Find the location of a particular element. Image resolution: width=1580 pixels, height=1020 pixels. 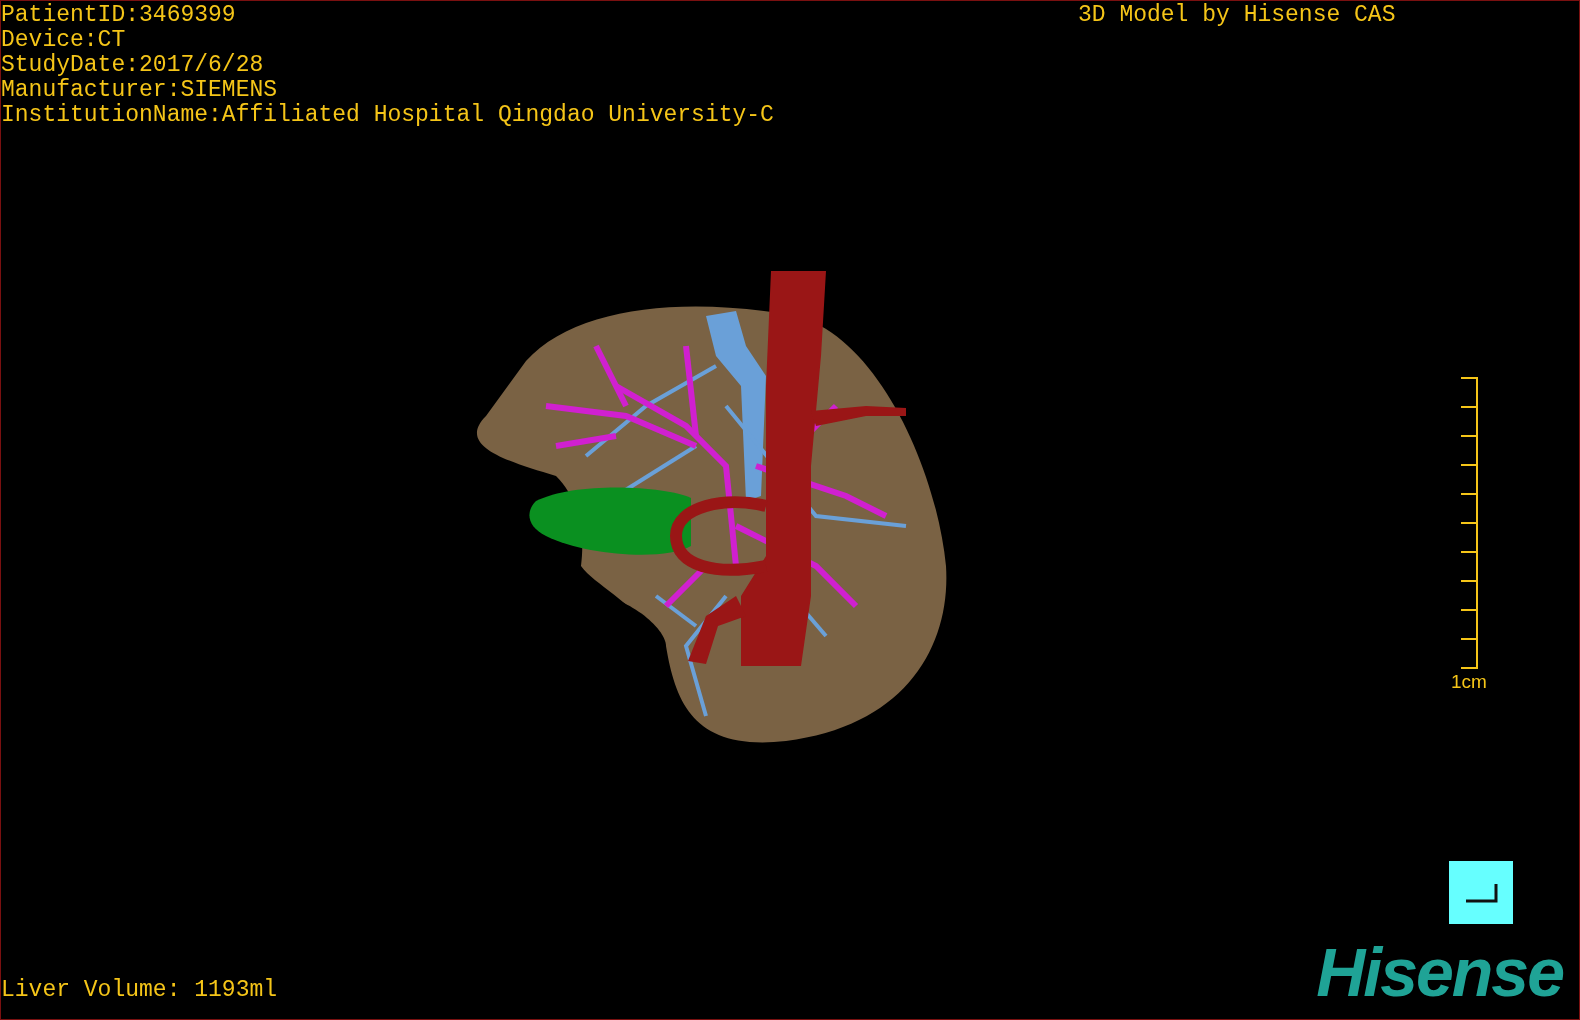

liver-volume: Liver Volume: 1193ml is located at coordinates (139, 990).